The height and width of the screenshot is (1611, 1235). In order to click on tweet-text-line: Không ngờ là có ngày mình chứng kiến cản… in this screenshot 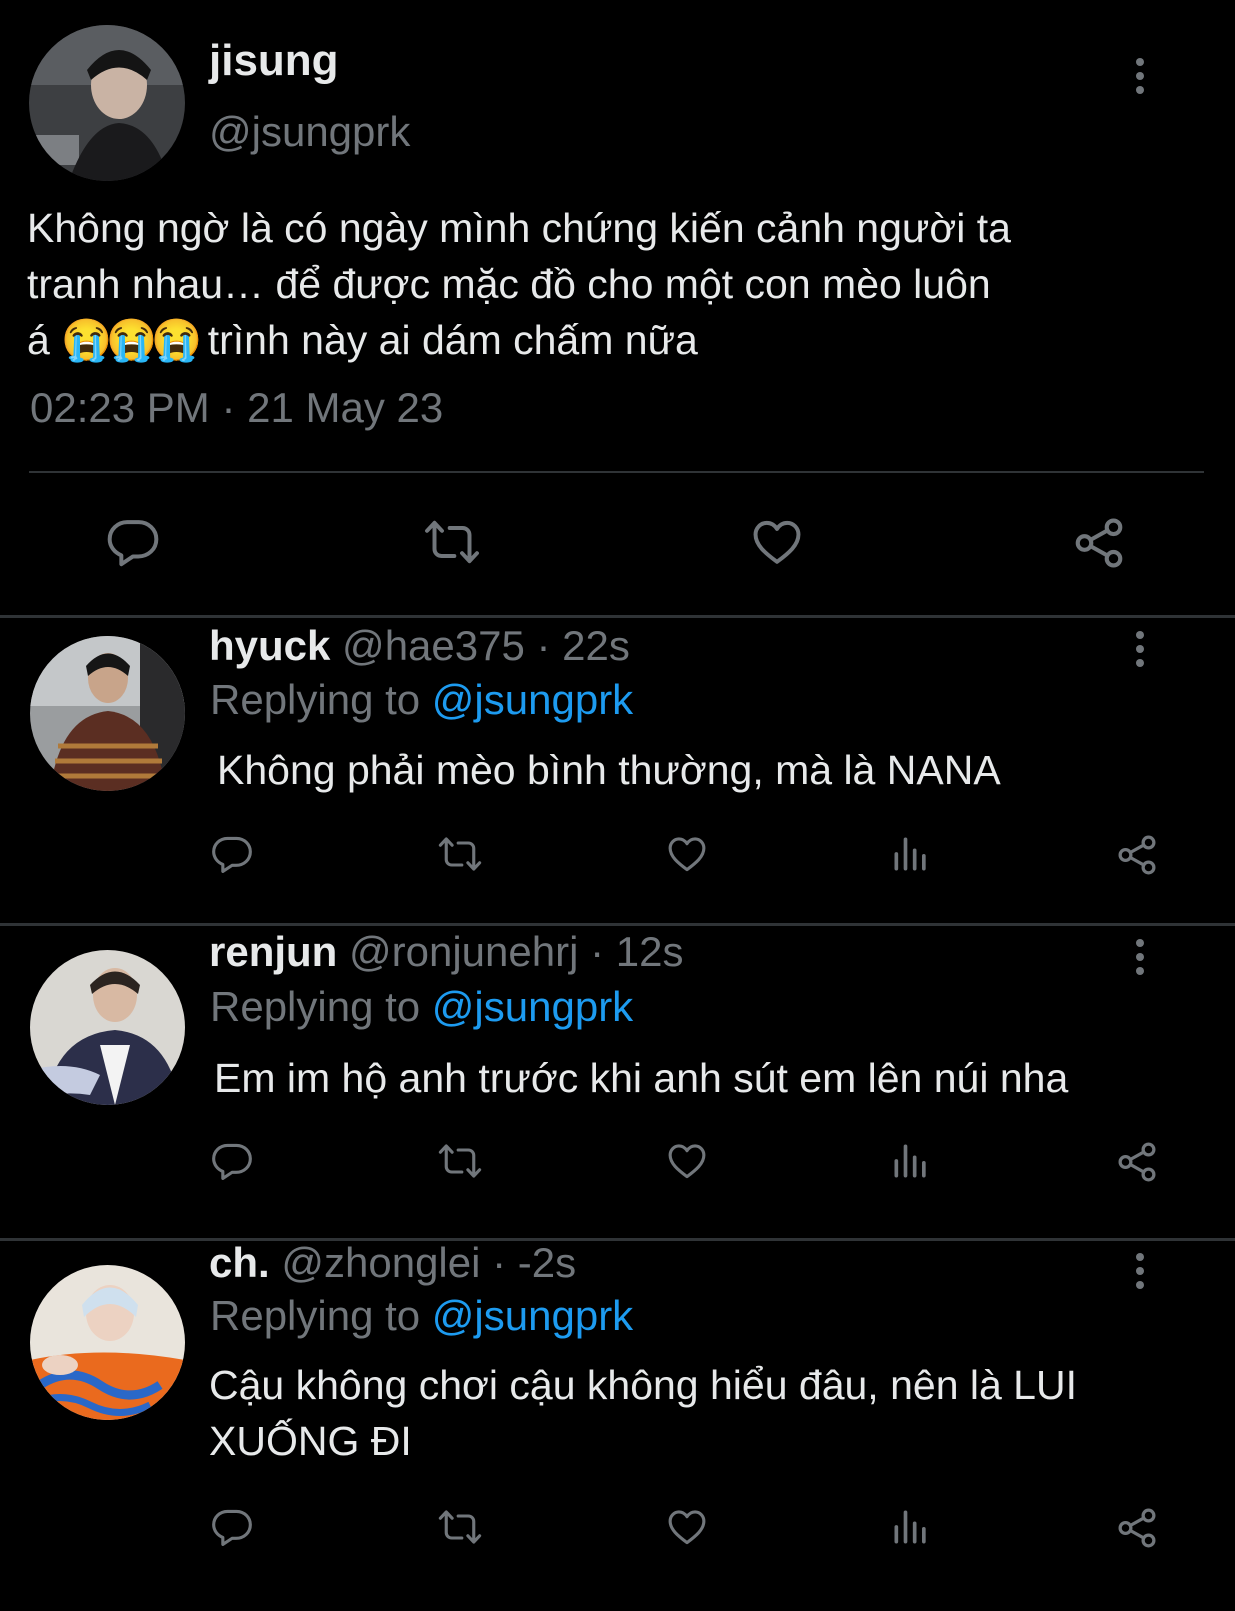, I will do `click(519, 228)`.